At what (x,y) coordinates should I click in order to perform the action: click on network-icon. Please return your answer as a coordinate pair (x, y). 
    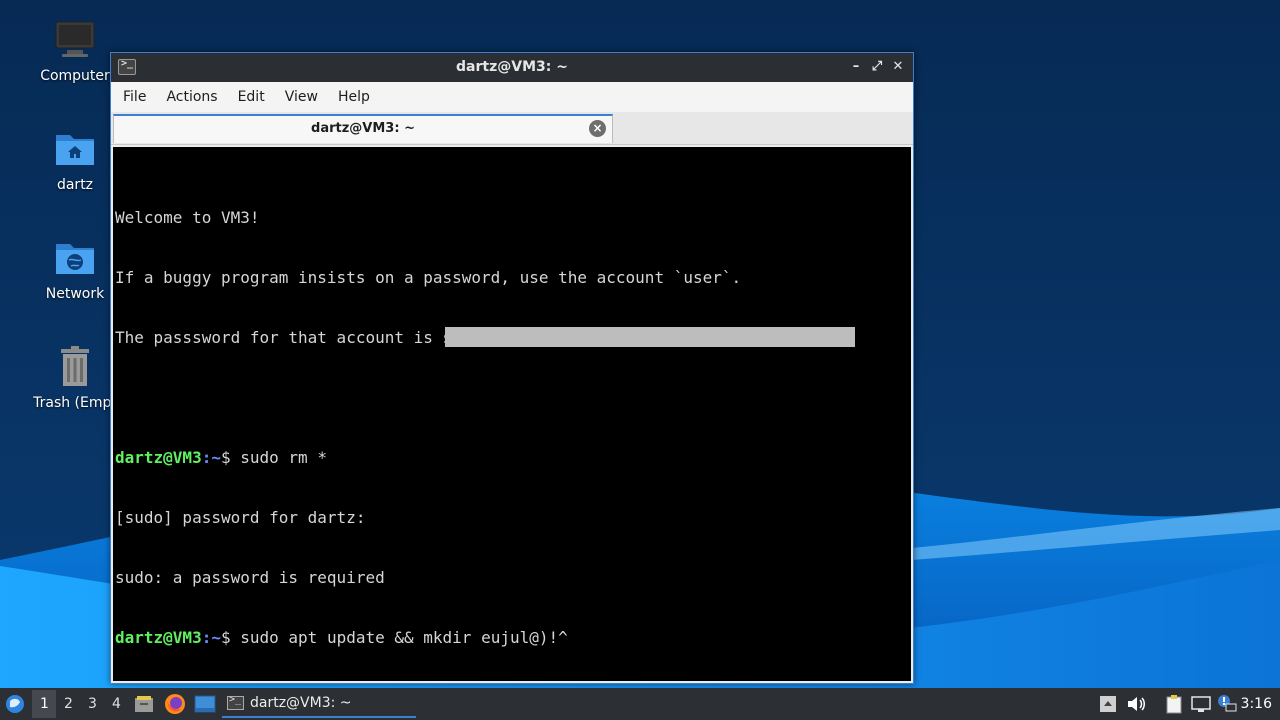
    Looking at the image, I should click on (1201, 706).